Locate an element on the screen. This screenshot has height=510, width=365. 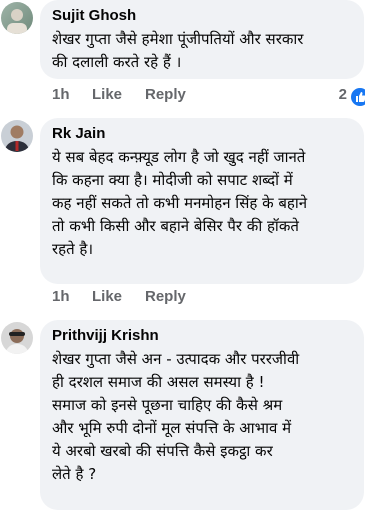
comment-actions: 1h Like Reply is located at coordinates (208, 298).